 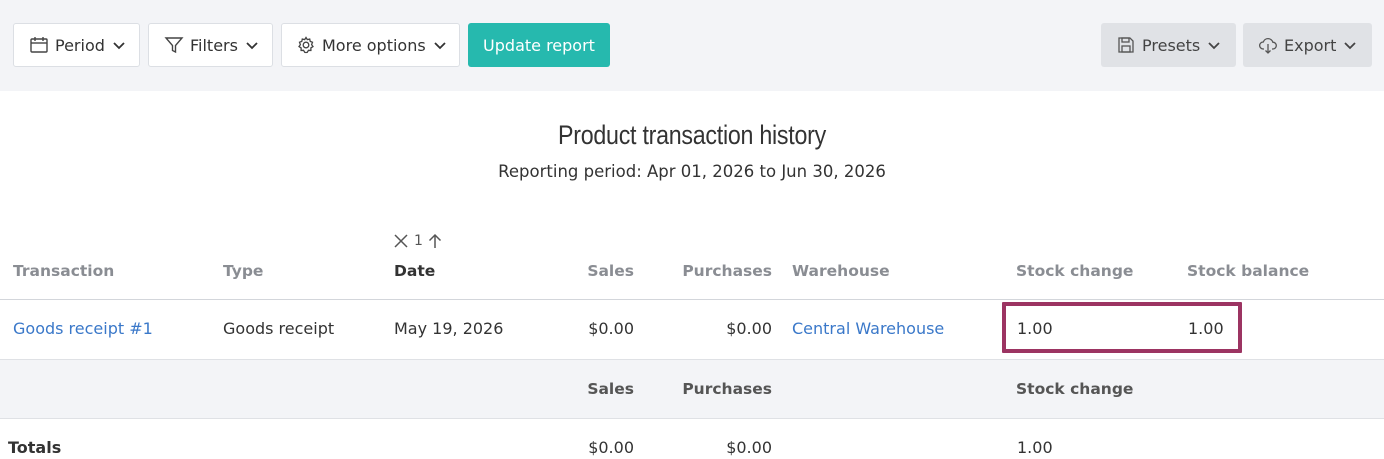 I want to click on more-options-button: More options, so click(x=370, y=45).